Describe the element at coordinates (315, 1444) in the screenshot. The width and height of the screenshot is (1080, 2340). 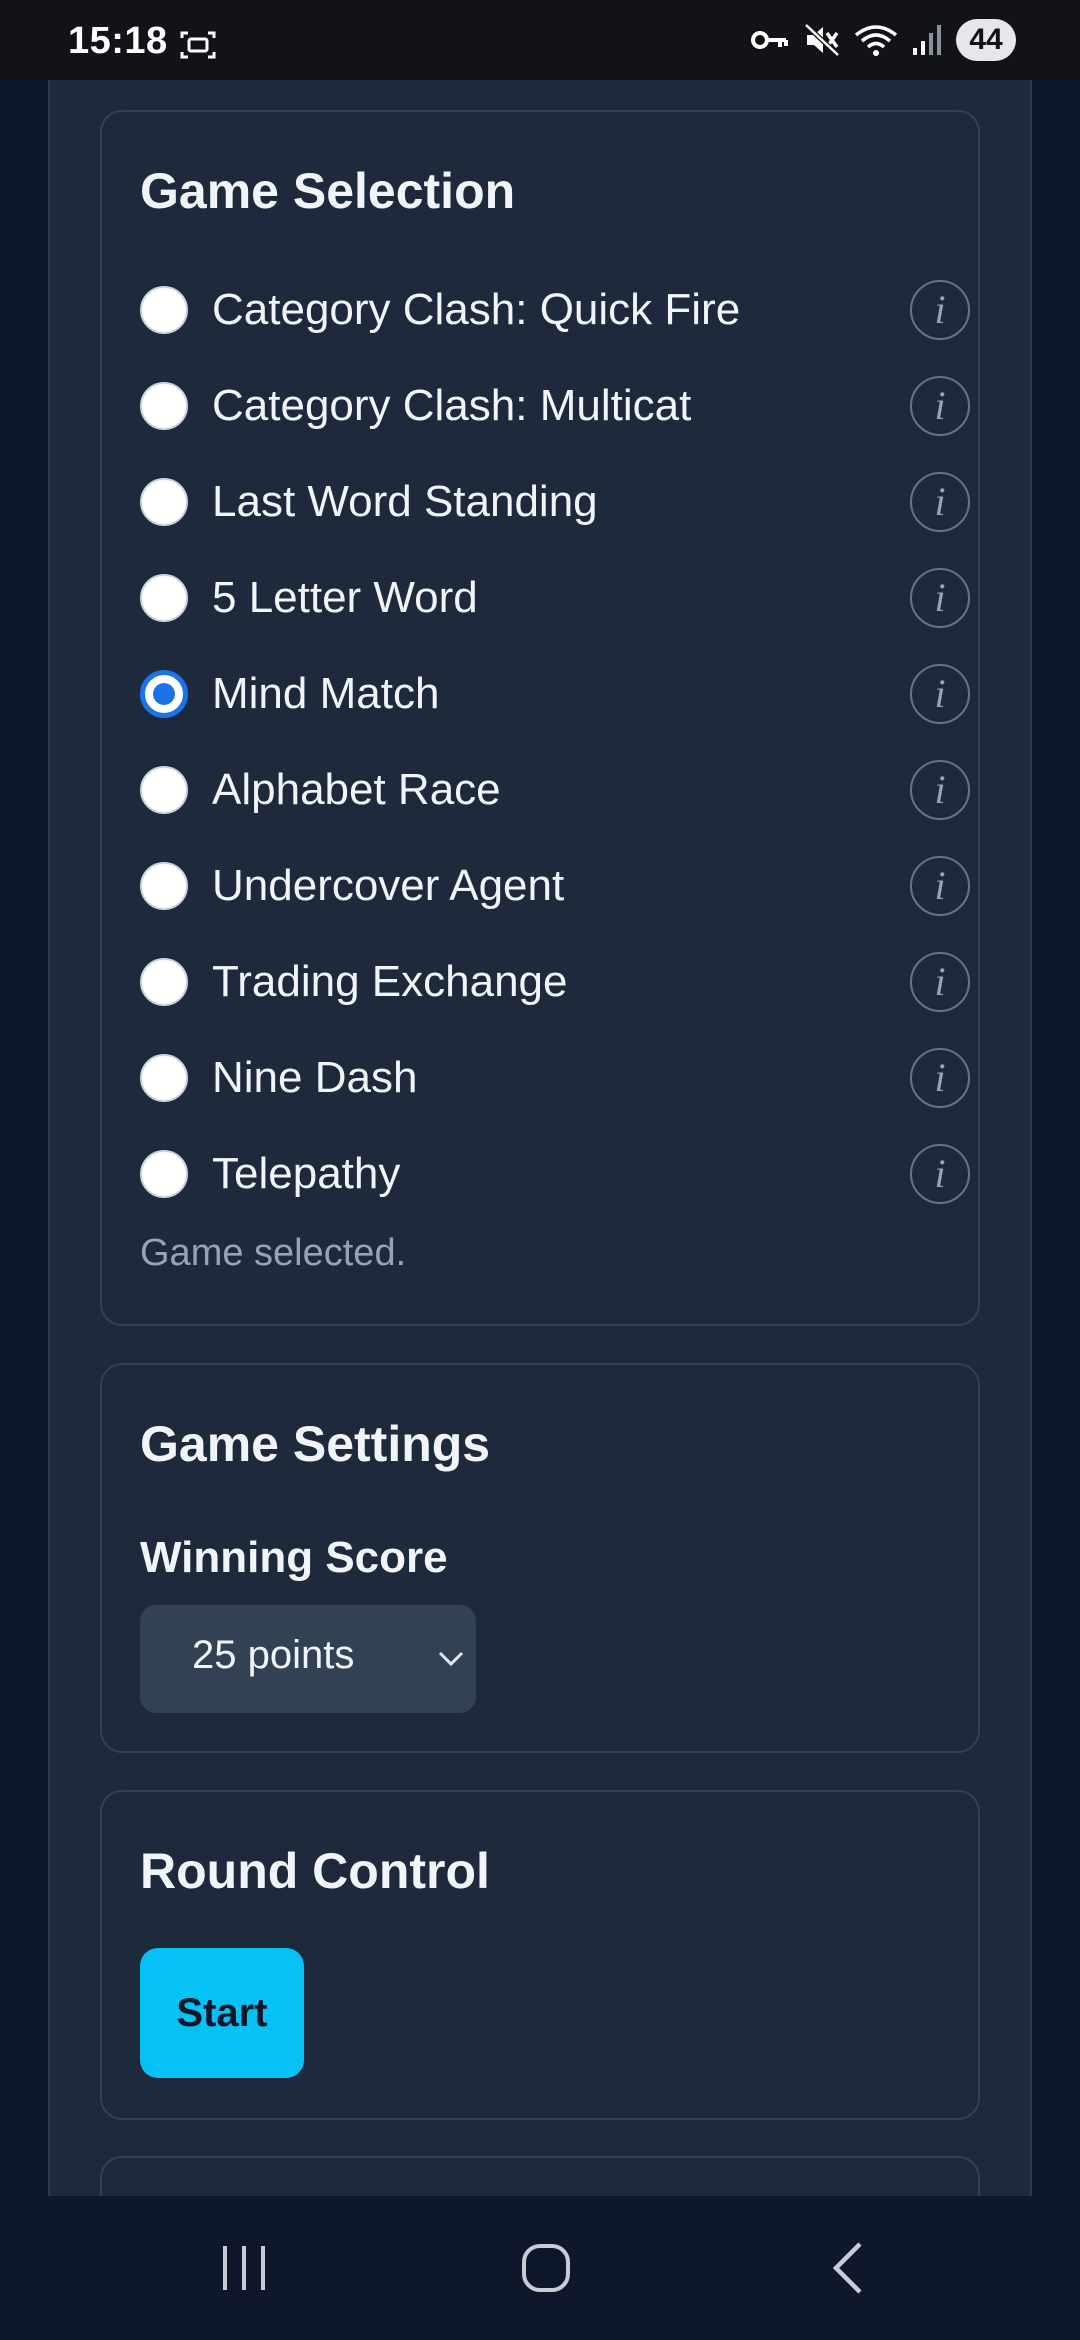
I see `game-settings-title: Game Settings` at that location.